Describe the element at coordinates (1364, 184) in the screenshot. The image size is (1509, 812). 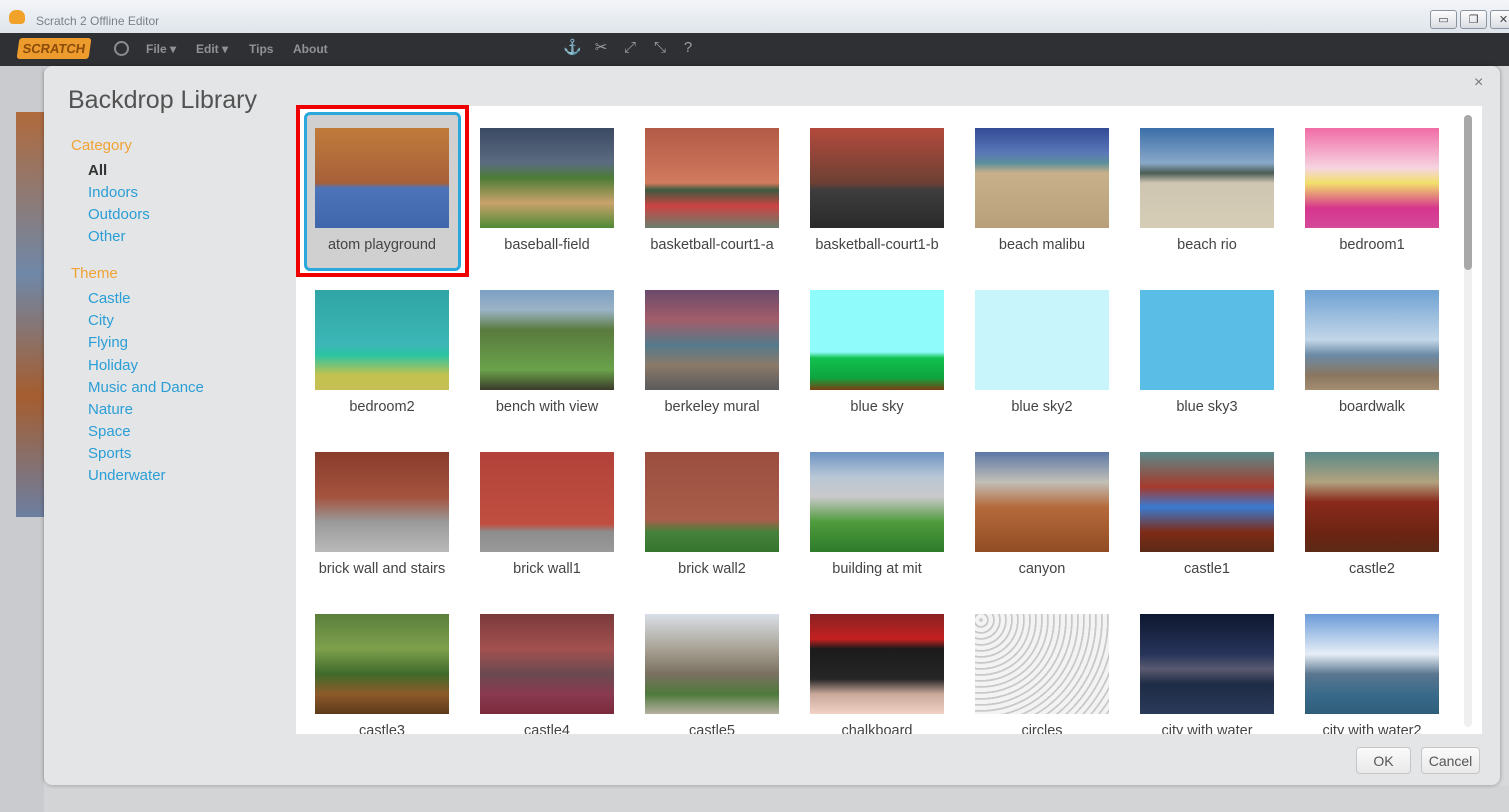
I see `backdrop-tile: bedroom1` at that location.